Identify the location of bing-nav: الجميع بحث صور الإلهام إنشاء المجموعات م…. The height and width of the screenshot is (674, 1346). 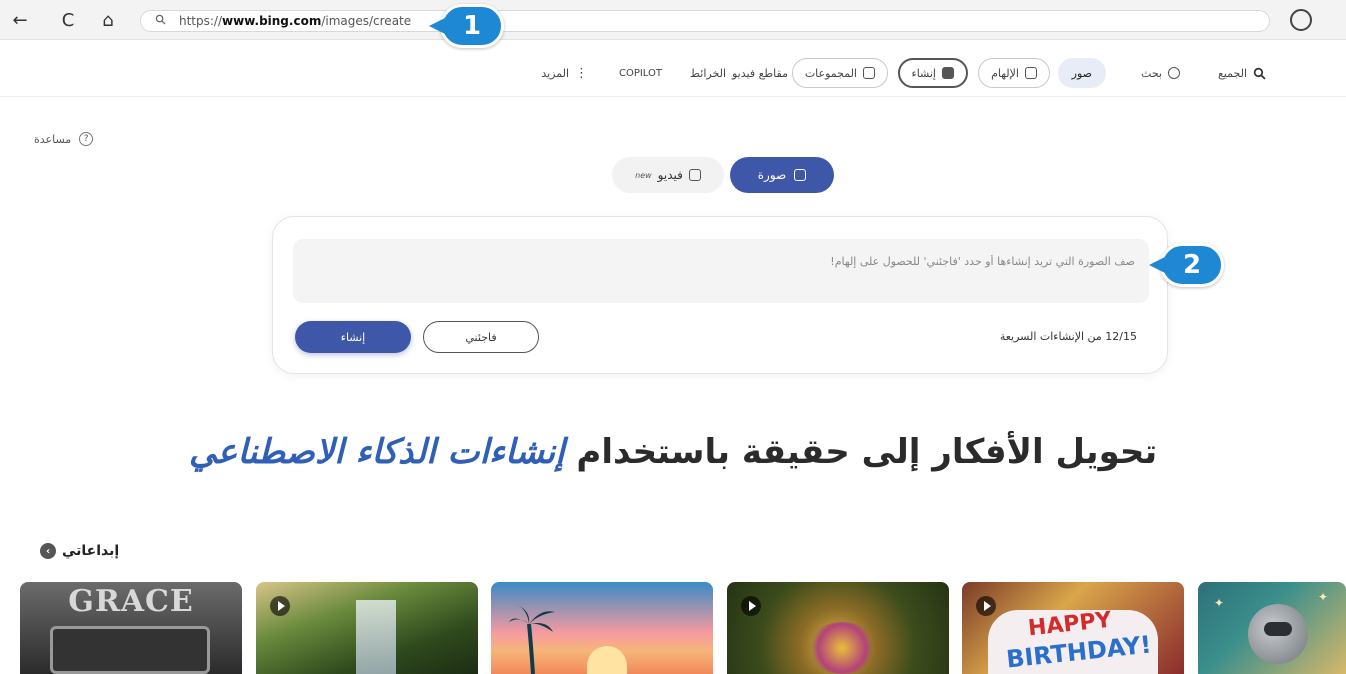
(673, 75).